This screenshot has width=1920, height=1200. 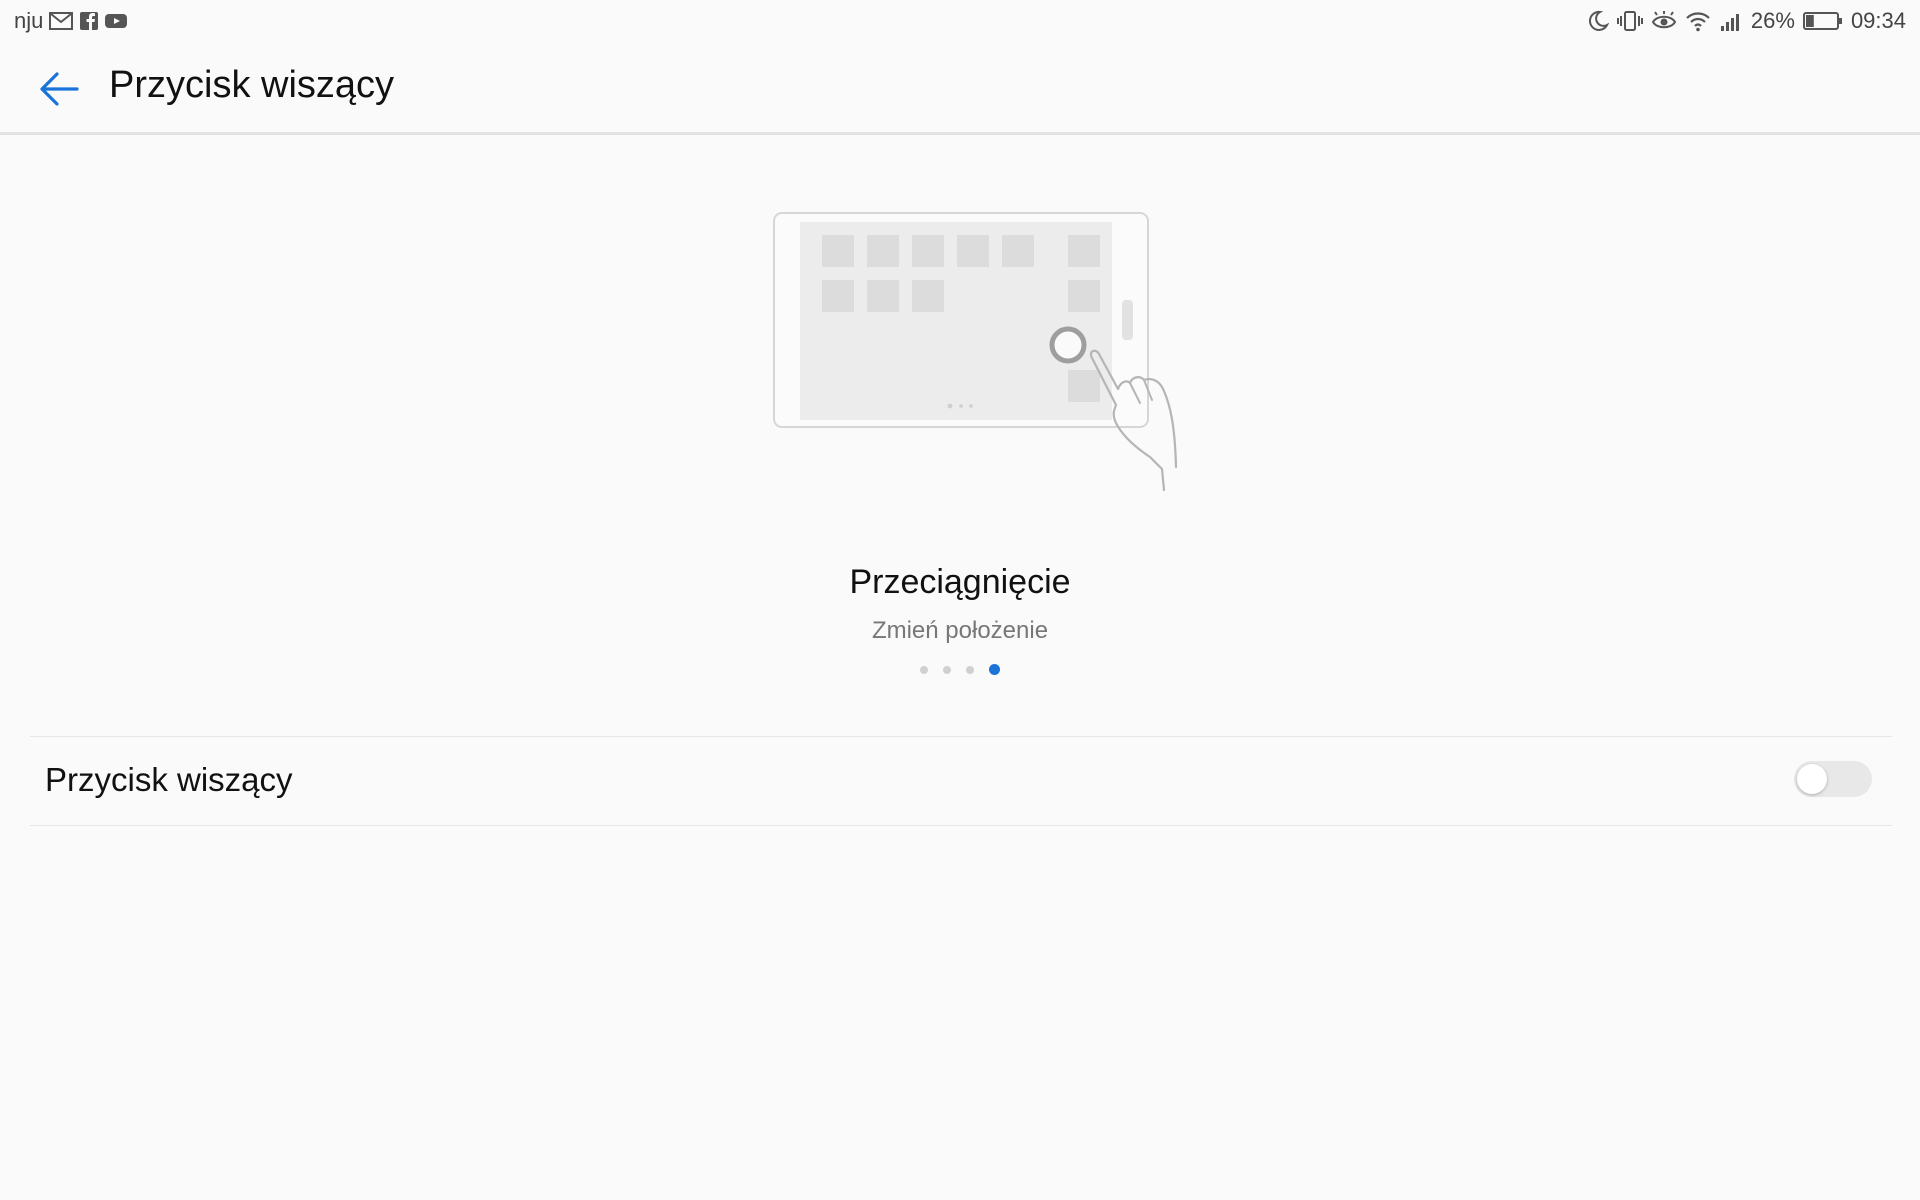 What do you see at coordinates (960, 582) in the screenshot?
I see `tutorial-title: Przeciągnięcie` at bounding box center [960, 582].